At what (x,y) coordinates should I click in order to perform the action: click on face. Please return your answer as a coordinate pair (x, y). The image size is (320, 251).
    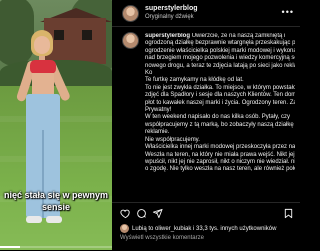
    Looking at the image, I should click on (42, 45).